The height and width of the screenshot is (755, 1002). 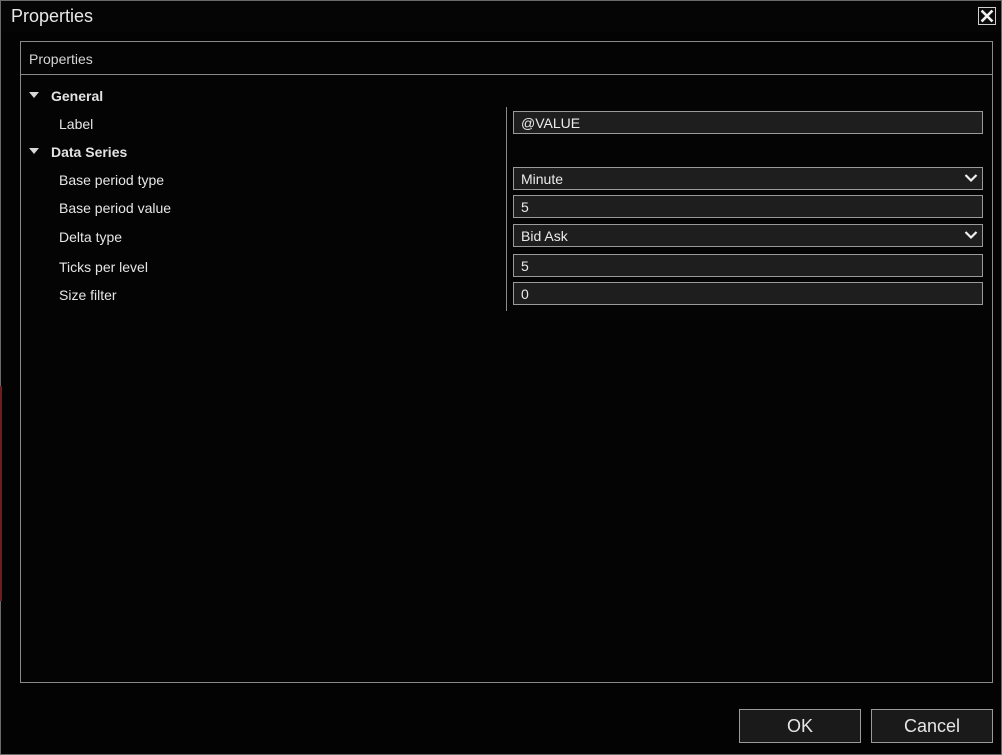 I want to click on category-general: General, so click(x=179, y=98).